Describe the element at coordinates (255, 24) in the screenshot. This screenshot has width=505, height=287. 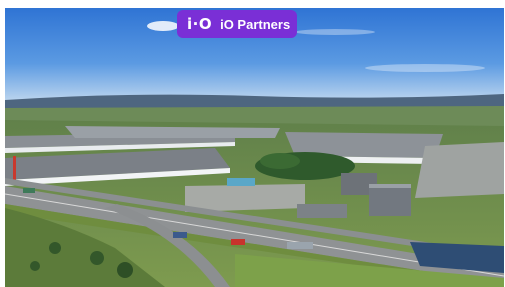
I see `brand-name: iO Partners` at that location.